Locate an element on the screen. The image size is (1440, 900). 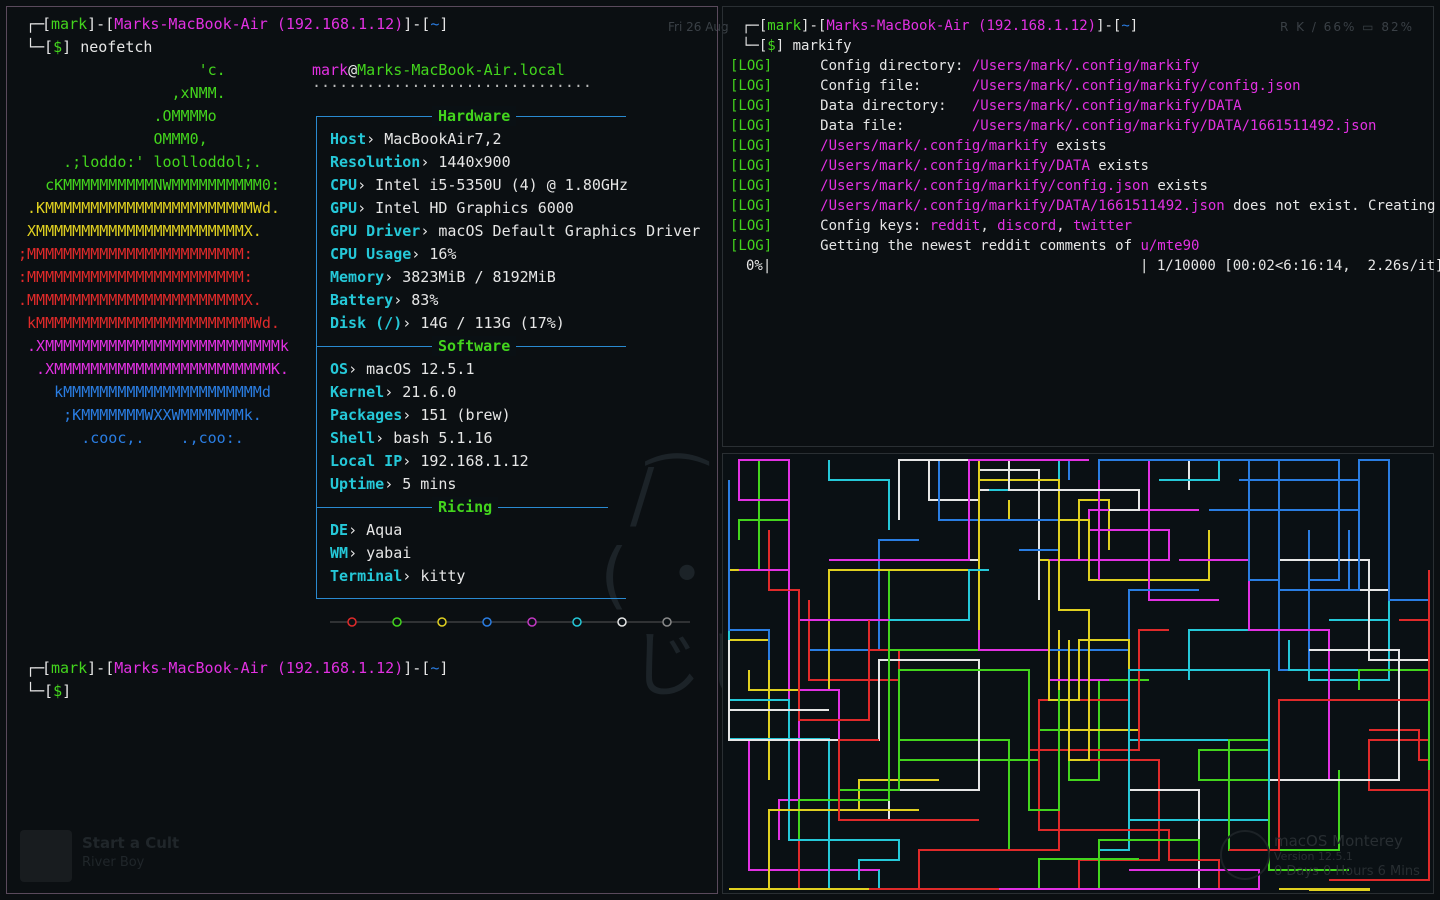
logo-line: kMMMMMMMMMMMMMMMMMMMMMMMMWd. is located at coordinates (149, 323).